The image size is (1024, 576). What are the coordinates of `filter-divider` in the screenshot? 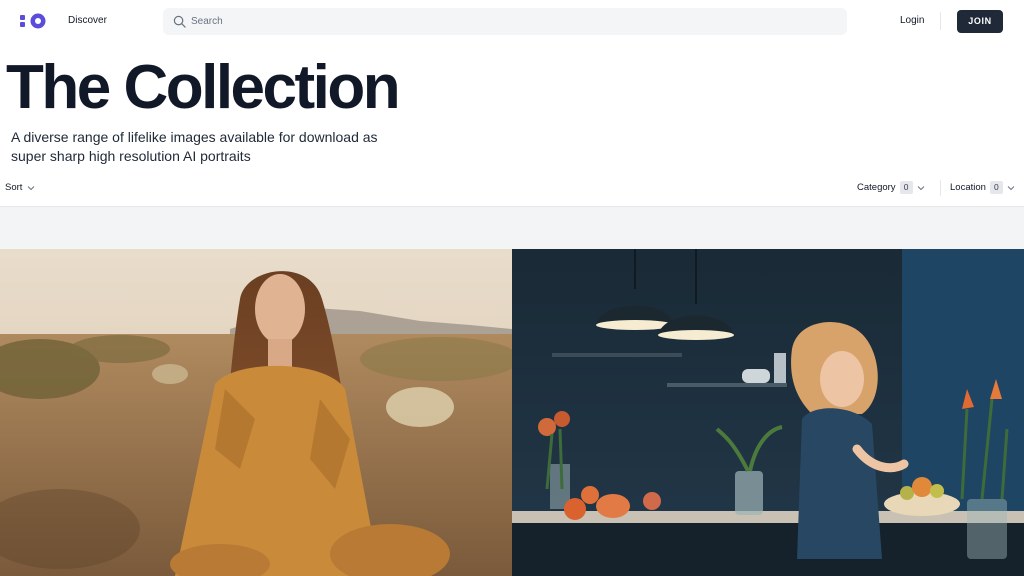 It's located at (940, 188).